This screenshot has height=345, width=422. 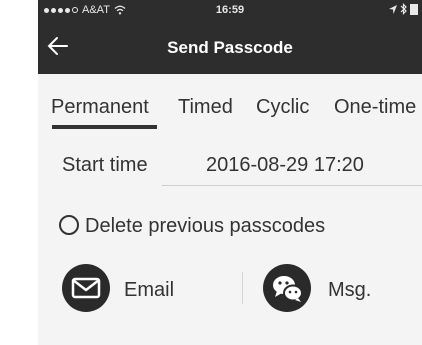 I want to click on chat-bubbles-icon, so click(x=288, y=289).